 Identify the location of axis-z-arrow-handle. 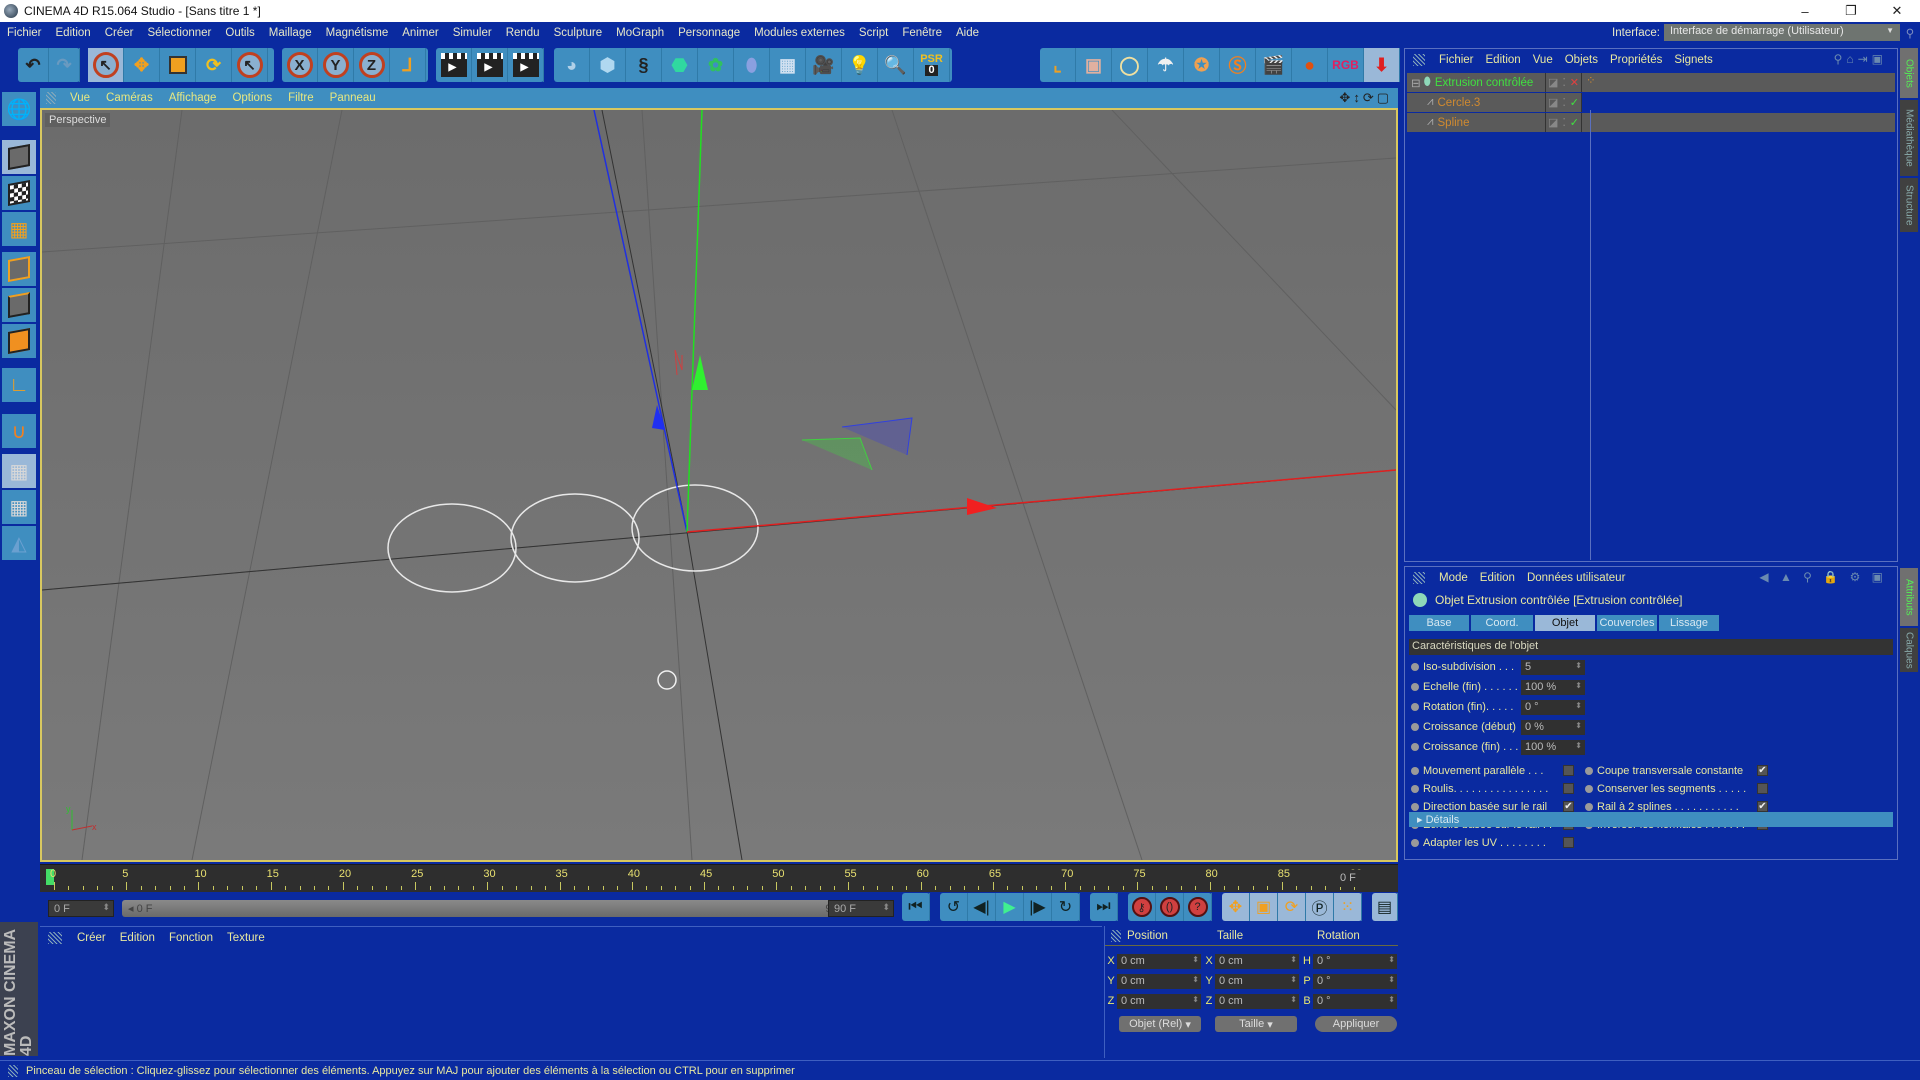
(658, 417).